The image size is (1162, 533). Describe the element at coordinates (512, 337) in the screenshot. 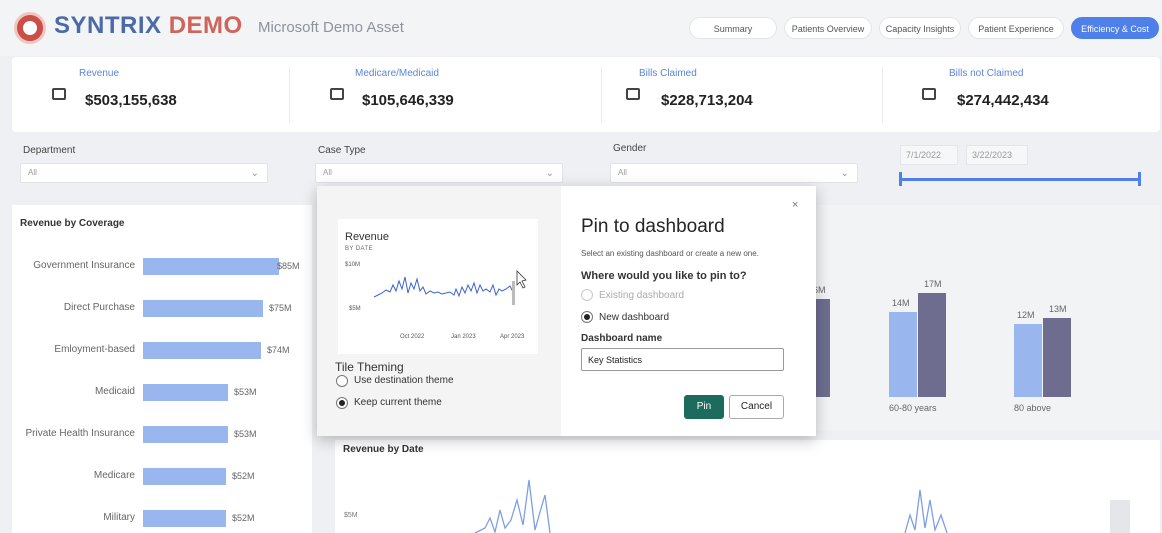

I see `preview-x-tick: Apr 2023` at that location.